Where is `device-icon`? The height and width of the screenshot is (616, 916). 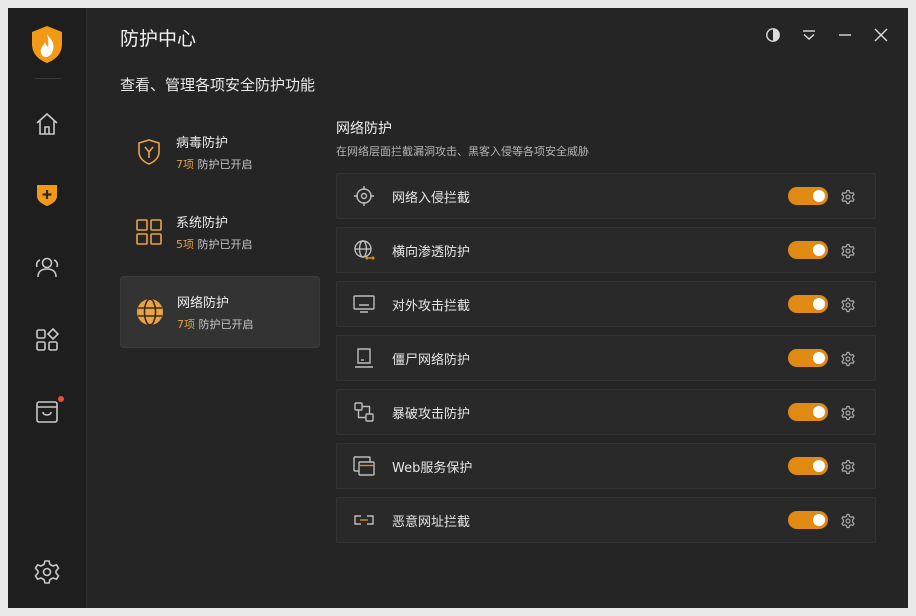
device-icon is located at coordinates (364, 358).